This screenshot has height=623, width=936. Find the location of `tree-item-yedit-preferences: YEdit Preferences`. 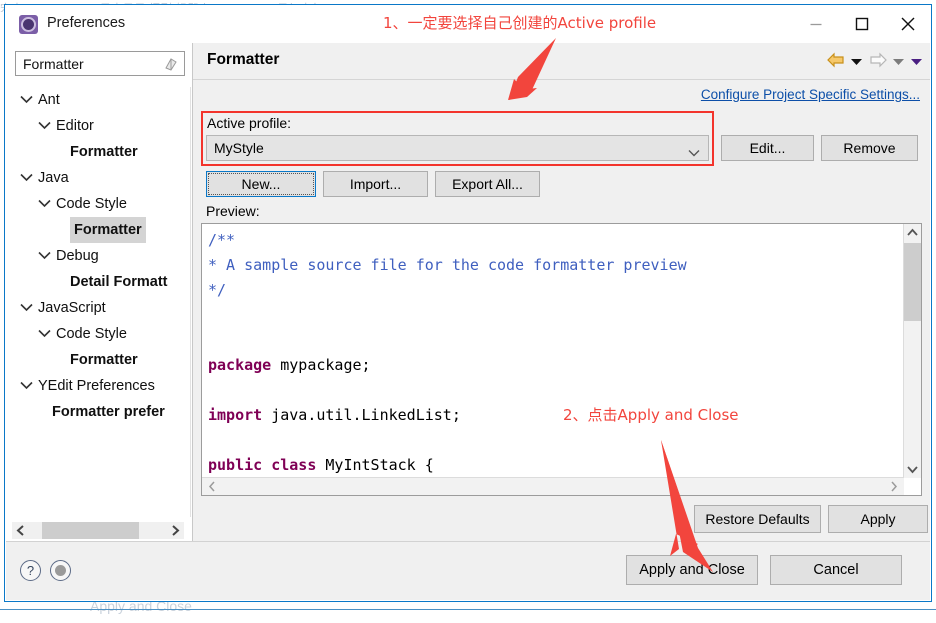

tree-item-yedit-preferences: YEdit Preferences is located at coordinates (98, 386).